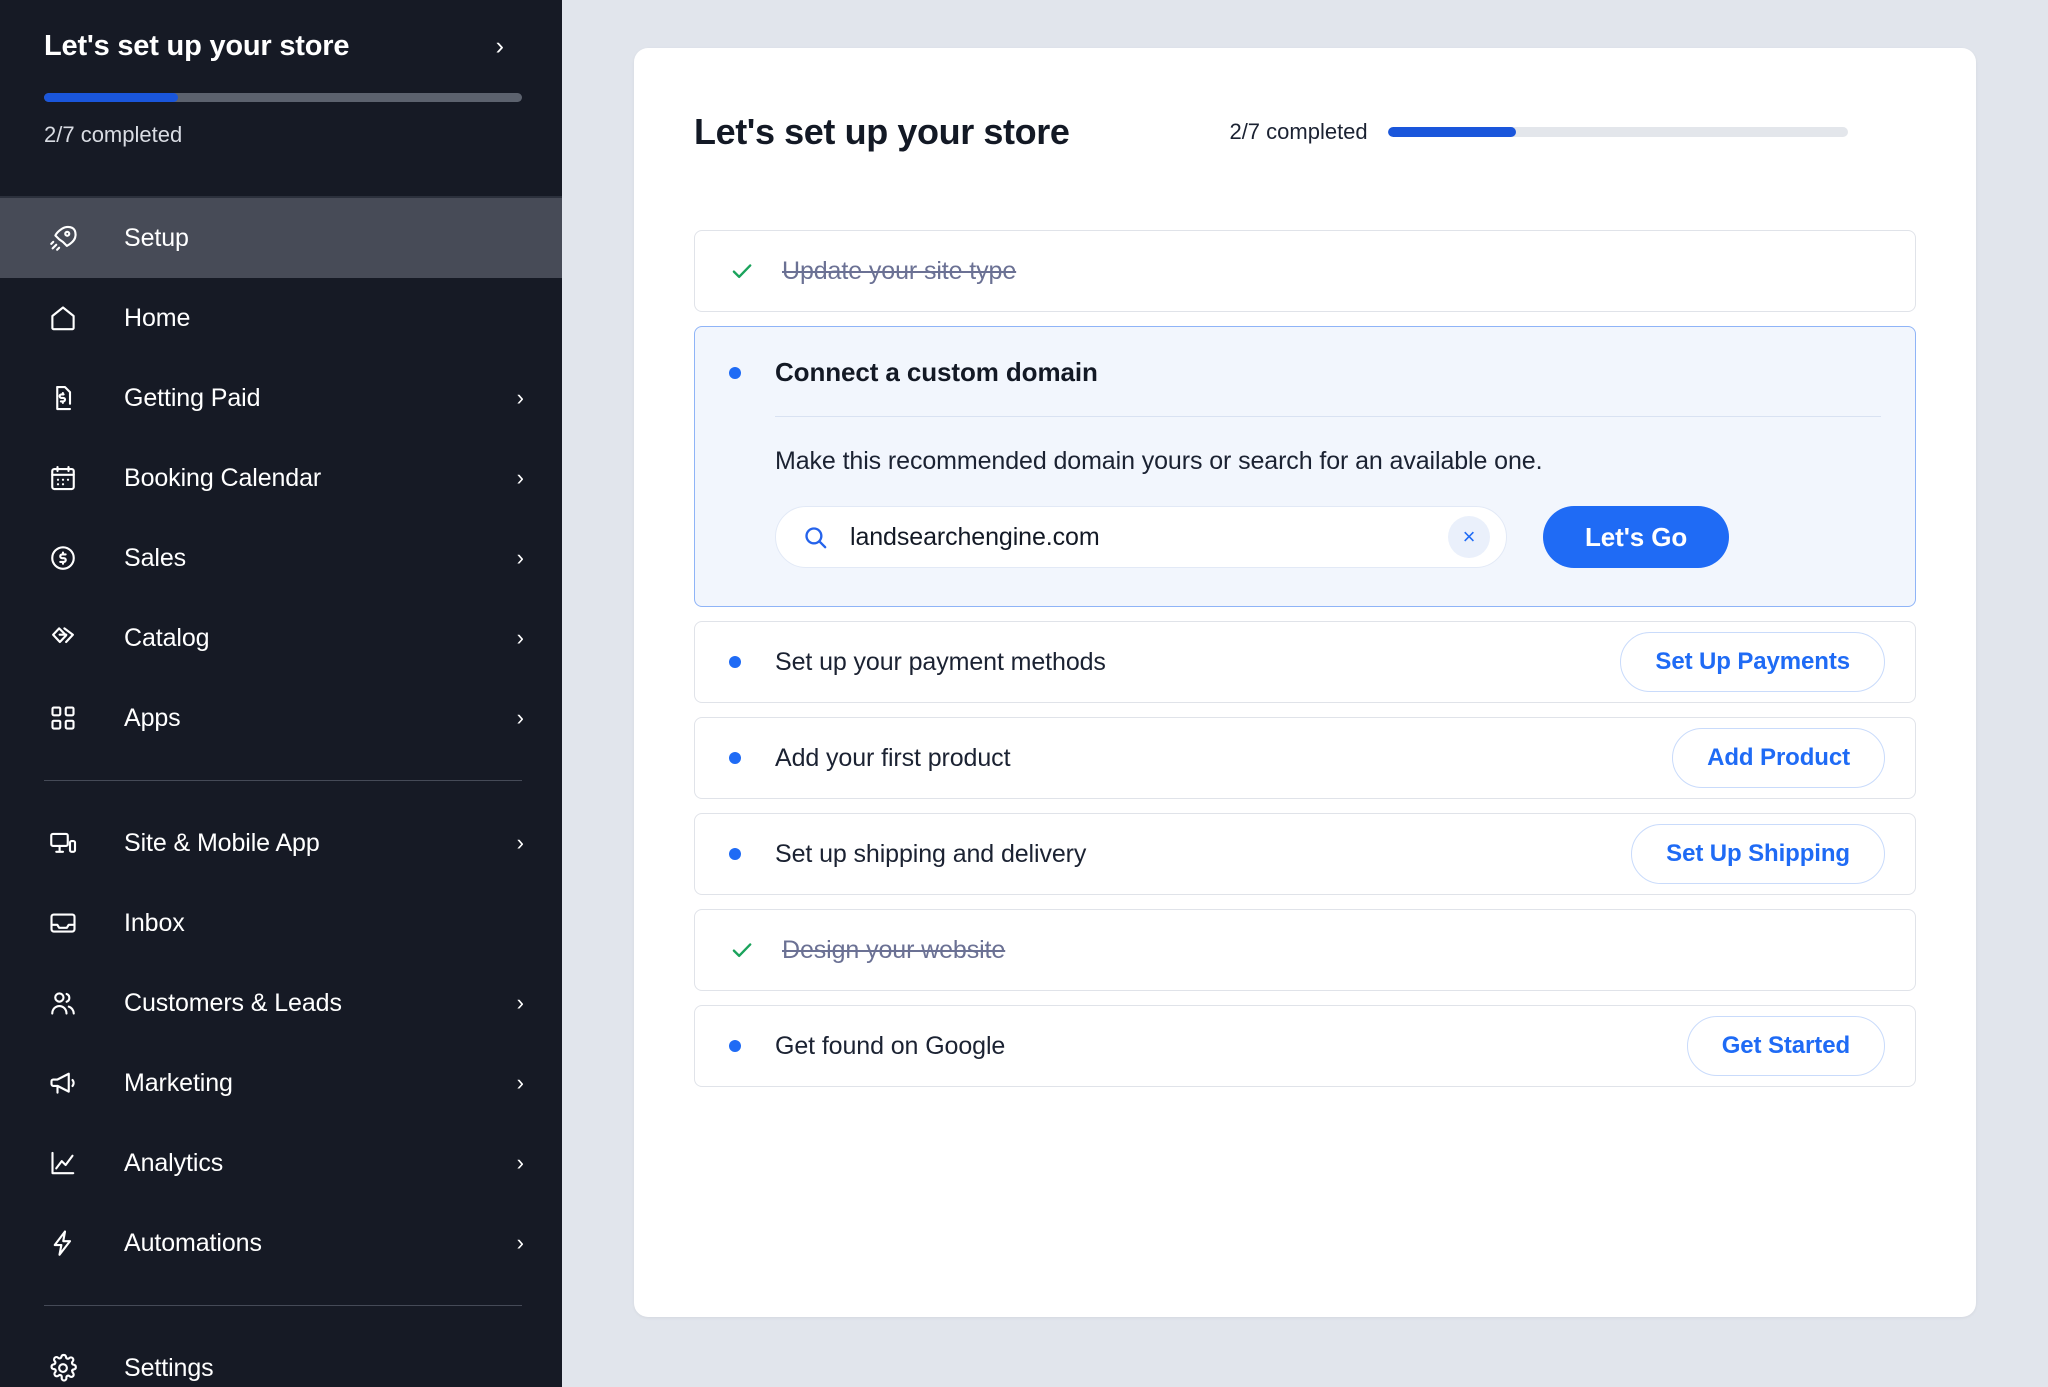 Image resolution: width=2048 pixels, height=1387 pixels. I want to click on sidebar-item-label: Inbox, so click(154, 922).